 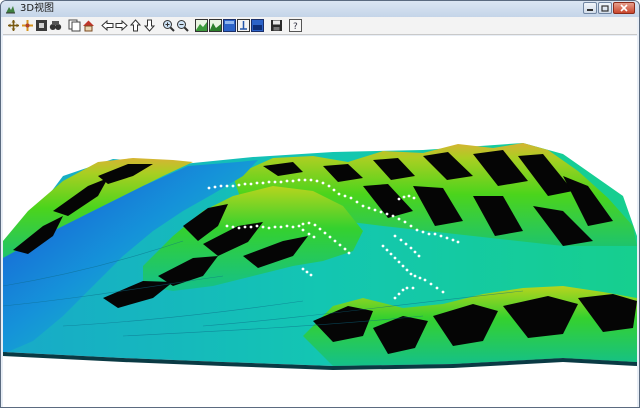 I want to click on terrain-view-1-icon, so click(x=201, y=25).